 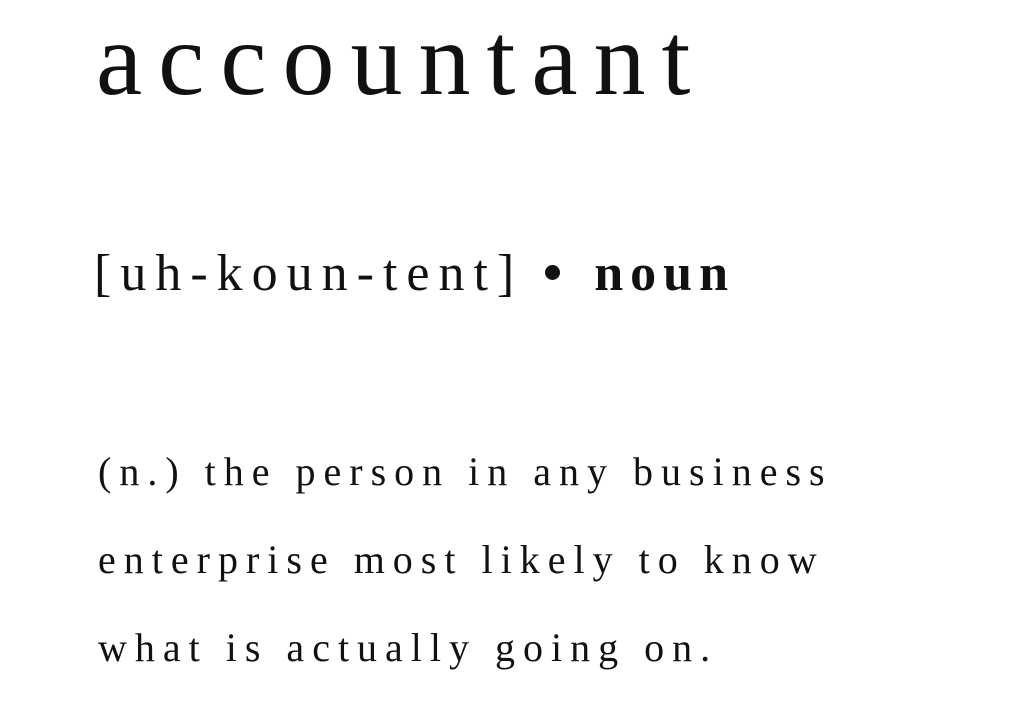 I want to click on definition-line-1: (n.) the person in any business, so click(x=465, y=471).